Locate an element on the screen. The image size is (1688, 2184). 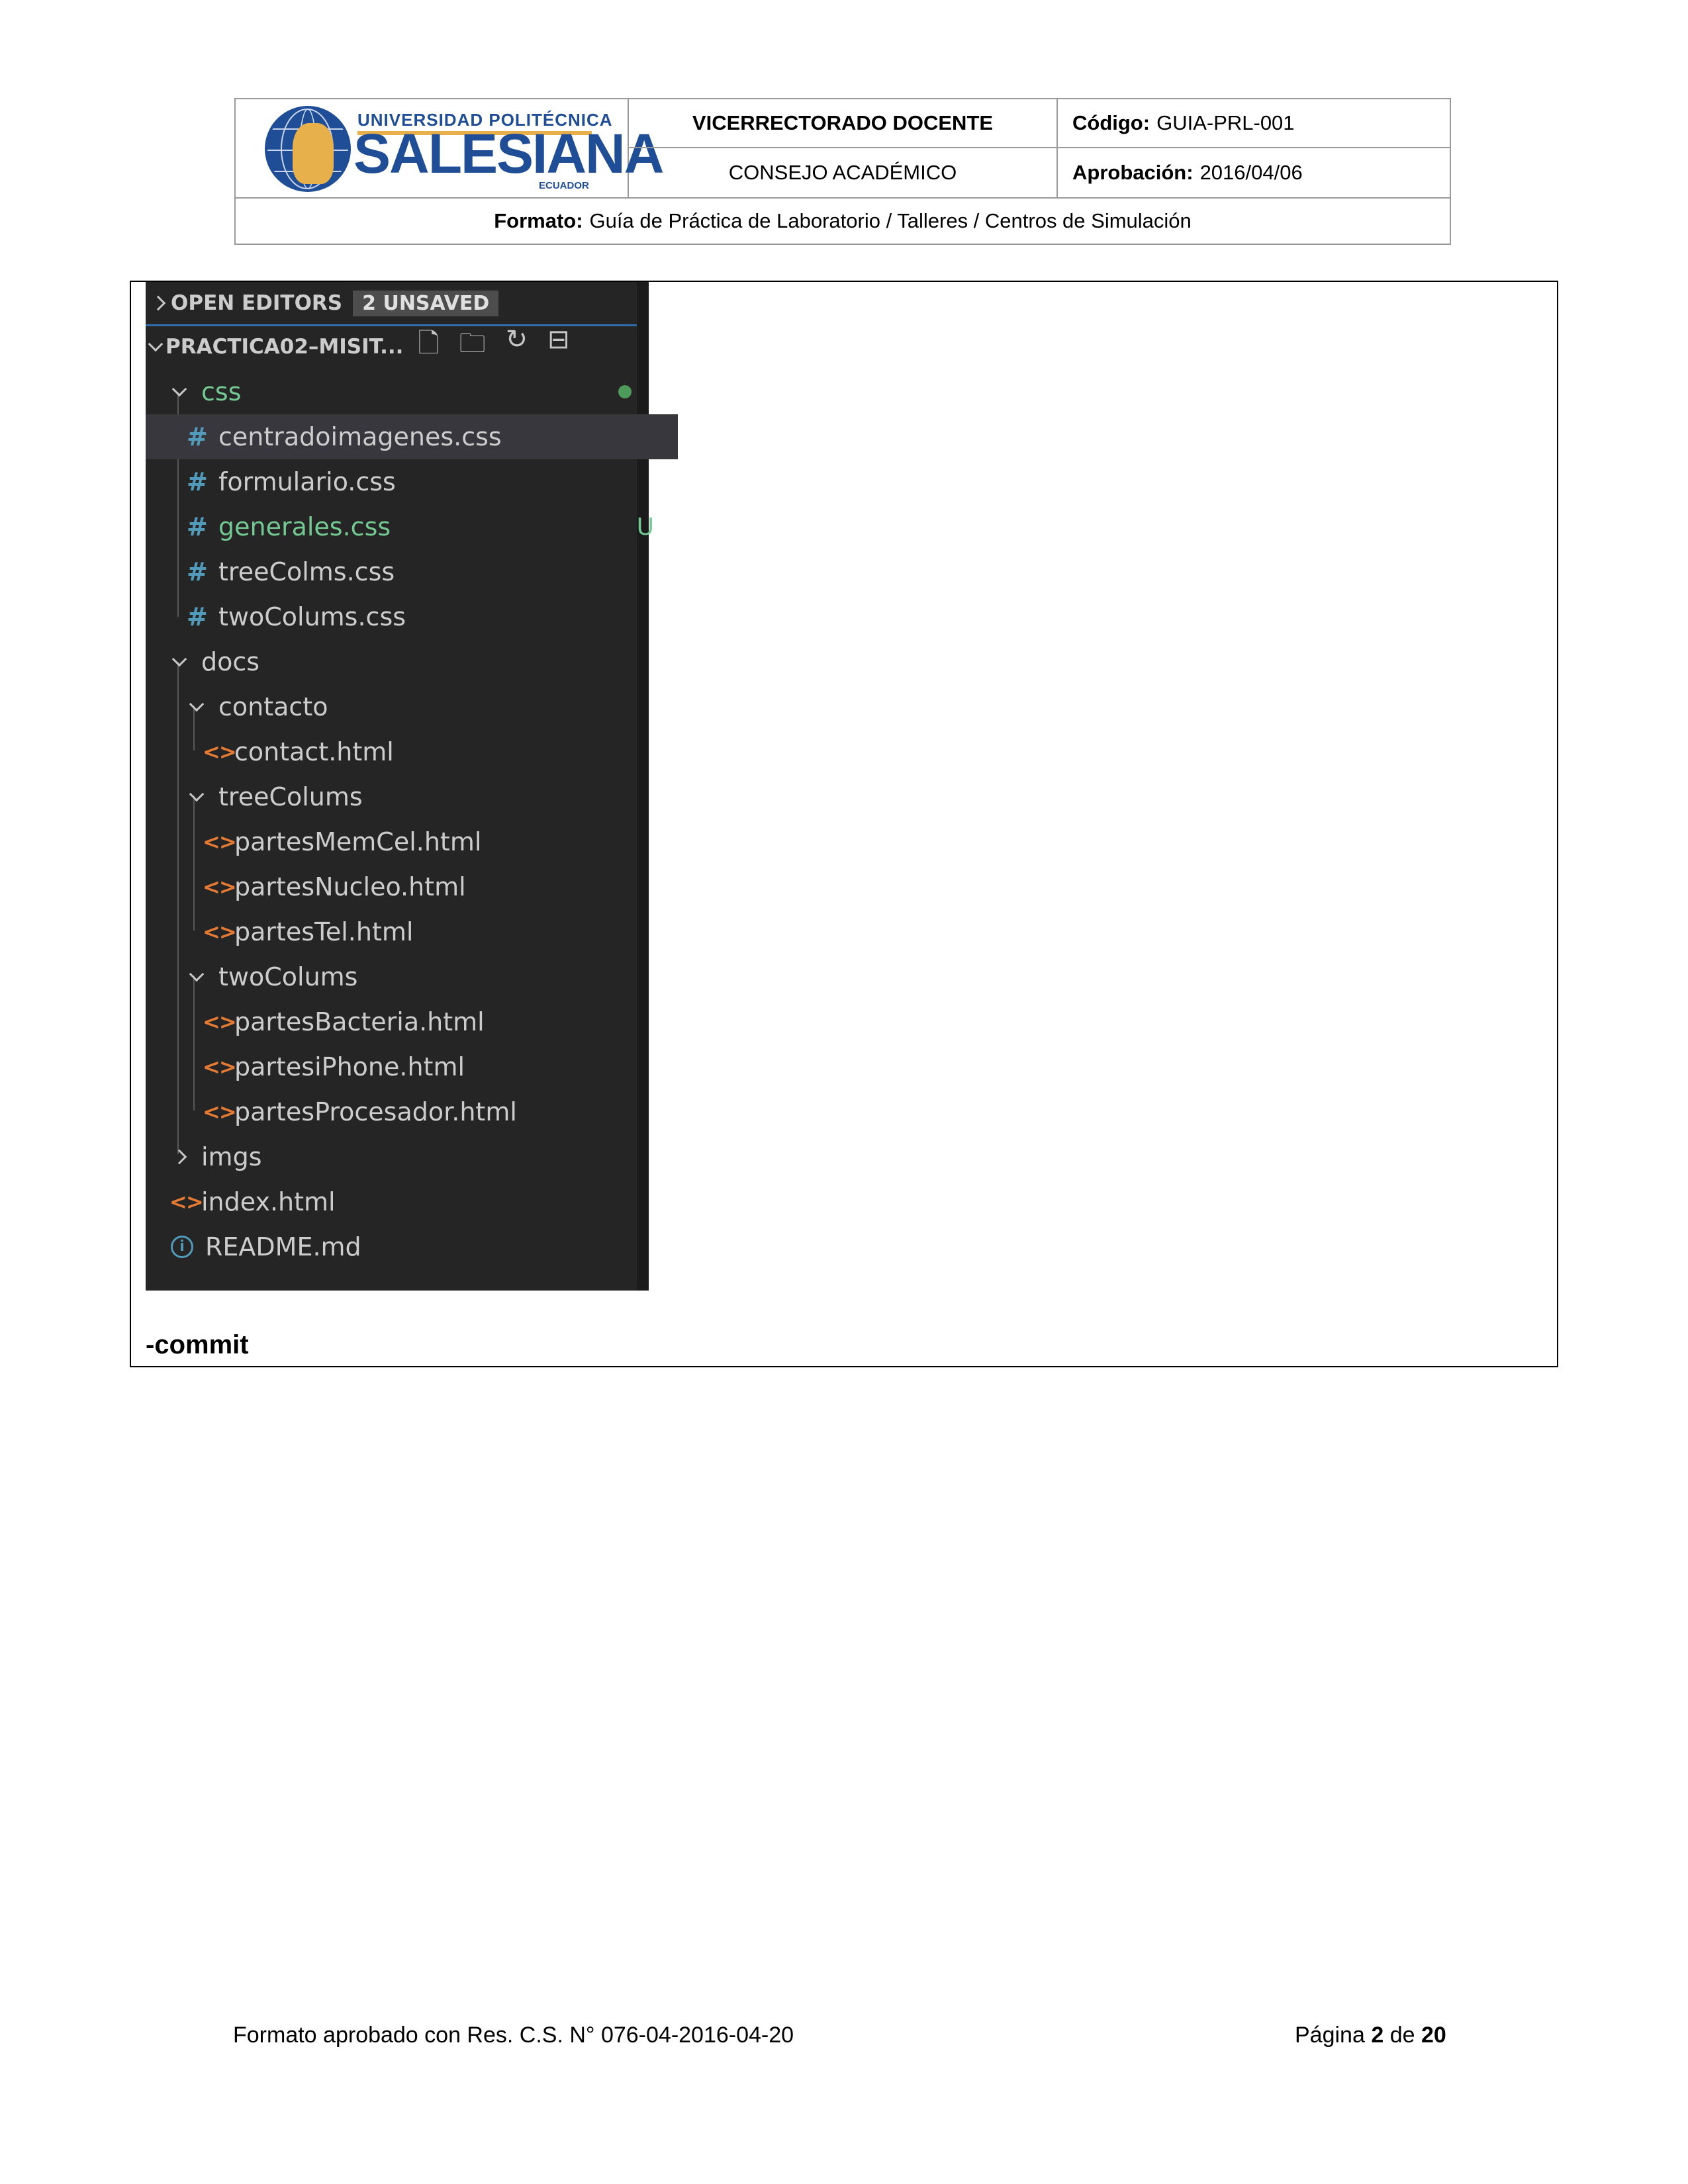
tree-item-label: partesNucleo.html is located at coordinates (350, 886).